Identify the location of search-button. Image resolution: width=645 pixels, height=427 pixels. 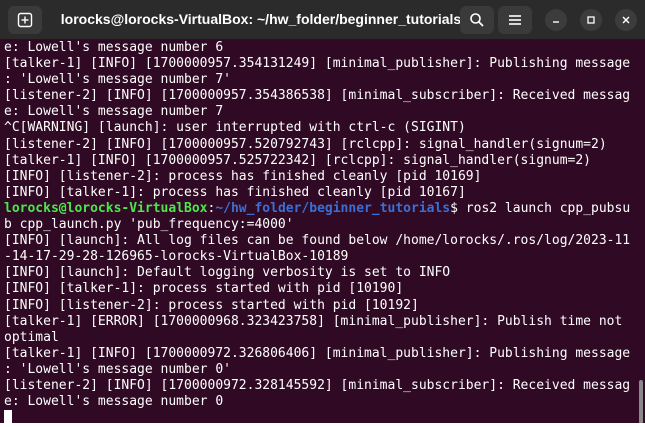
(477, 20).